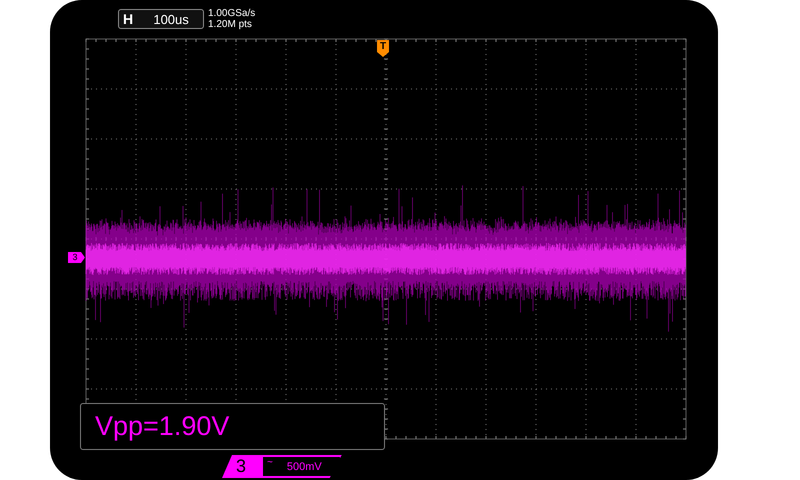 Image resolution: width=800 pixels, height=480 pixels. I want to click on sample-rate: 1.00GSa/s, so click(232, 13).